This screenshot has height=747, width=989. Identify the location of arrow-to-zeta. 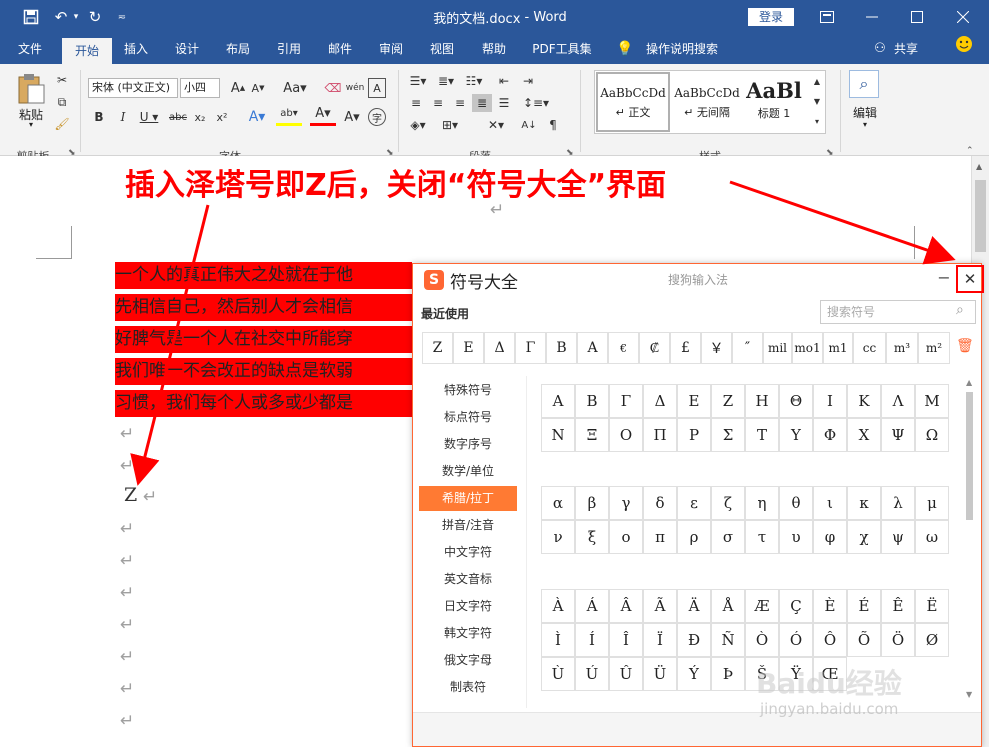
(170, 345).